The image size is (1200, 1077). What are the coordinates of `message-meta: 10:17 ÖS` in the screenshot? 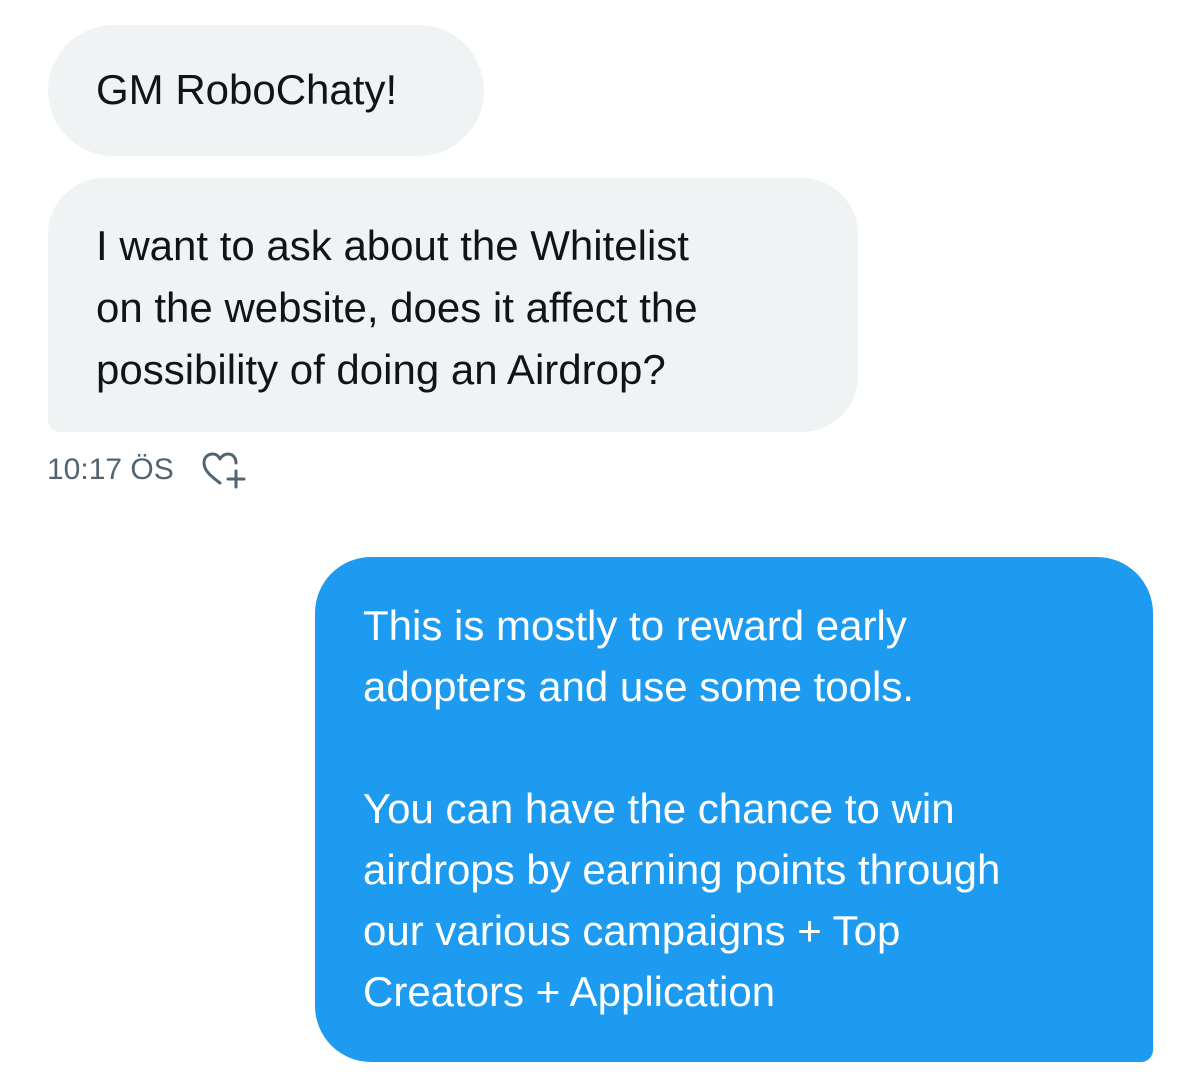 It's located at (146, 470).